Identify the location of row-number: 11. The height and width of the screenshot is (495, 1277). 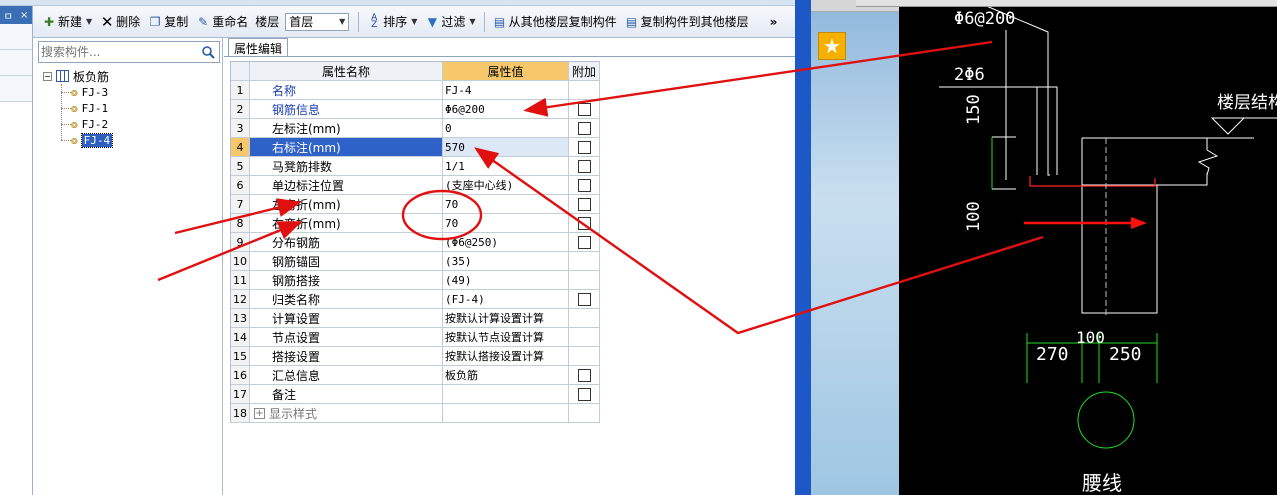
(240, 280).